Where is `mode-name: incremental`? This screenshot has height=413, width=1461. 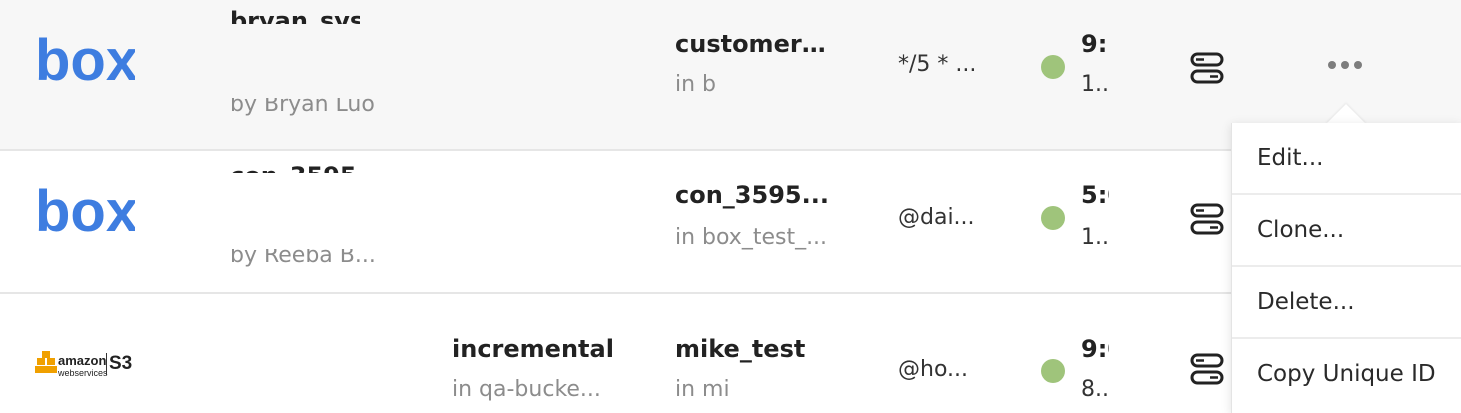
mode-name: incremental is located at coordinates (533, 349).